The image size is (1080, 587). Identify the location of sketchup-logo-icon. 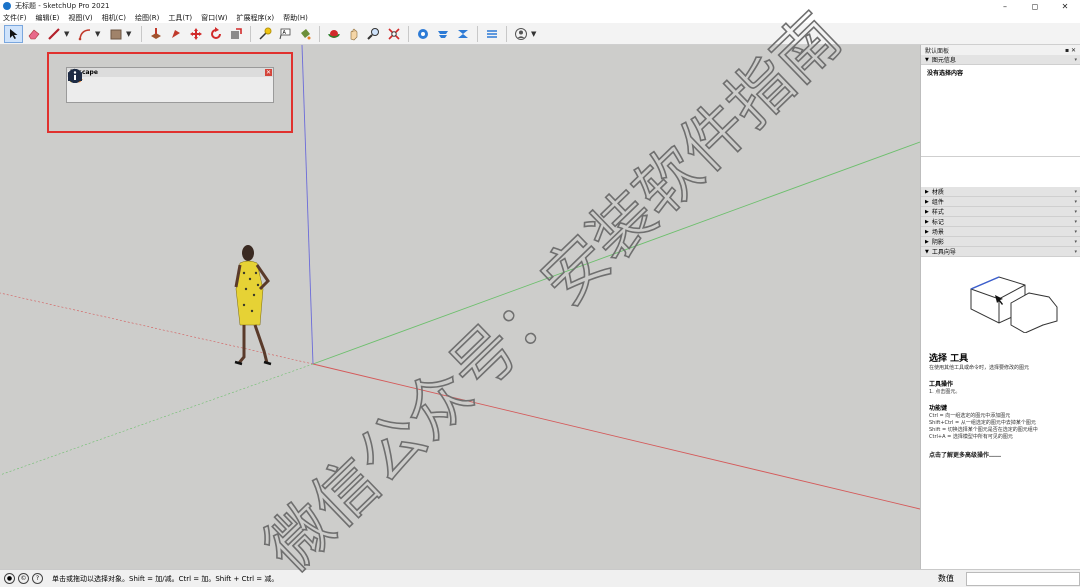
(7, 6).